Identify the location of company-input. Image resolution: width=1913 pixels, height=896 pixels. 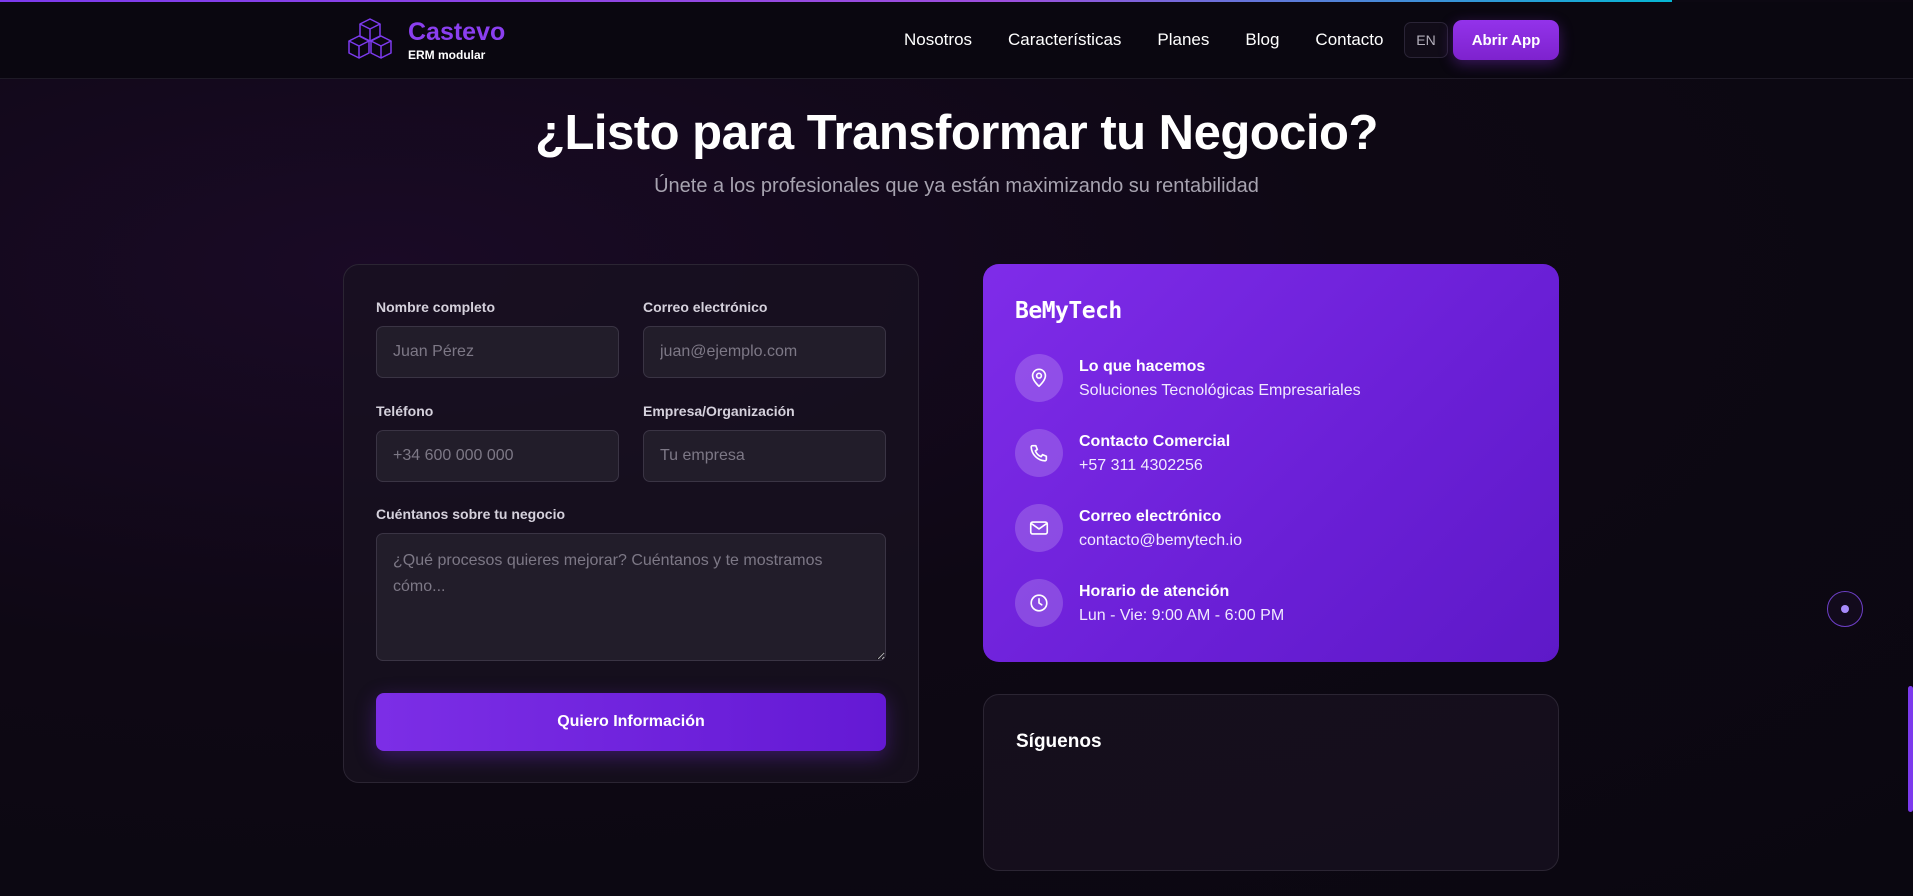
(764, 456).